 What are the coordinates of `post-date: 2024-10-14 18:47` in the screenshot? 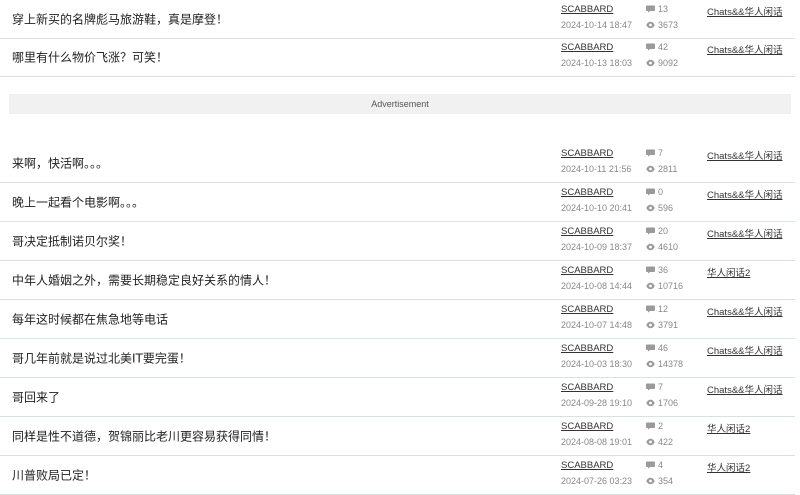 It's located at (597, 25).